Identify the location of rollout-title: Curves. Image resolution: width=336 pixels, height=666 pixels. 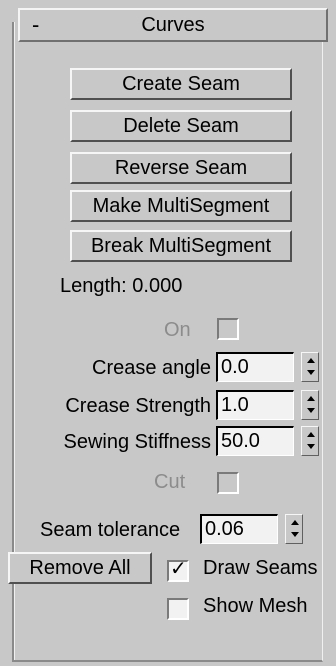
(173, 25).